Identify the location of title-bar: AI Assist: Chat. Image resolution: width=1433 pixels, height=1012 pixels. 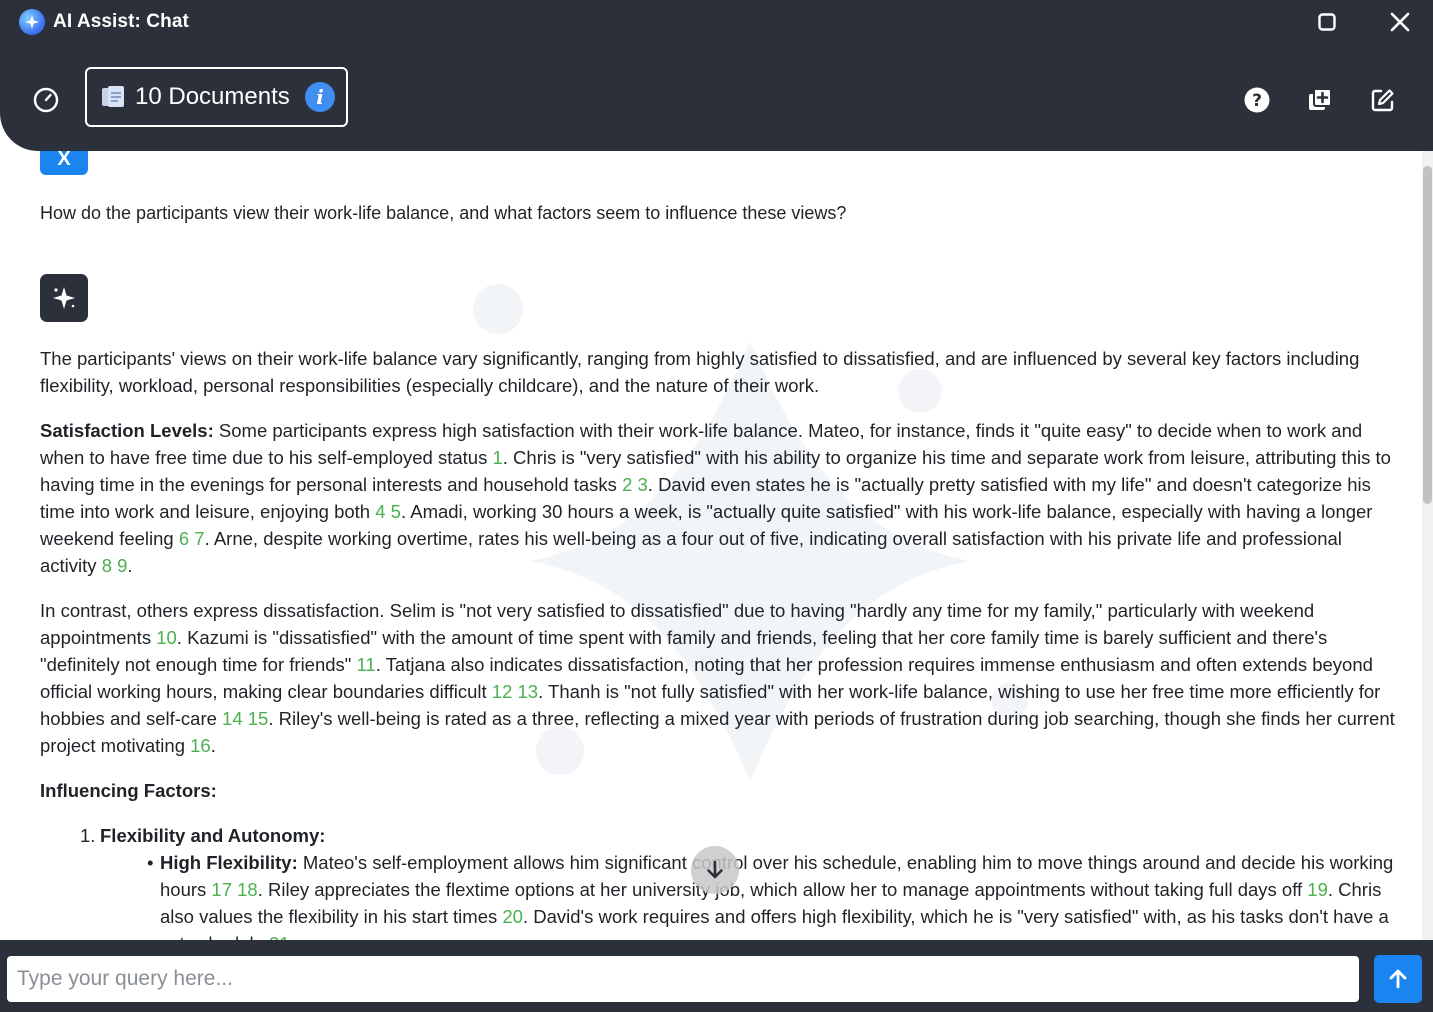
(716, 21).